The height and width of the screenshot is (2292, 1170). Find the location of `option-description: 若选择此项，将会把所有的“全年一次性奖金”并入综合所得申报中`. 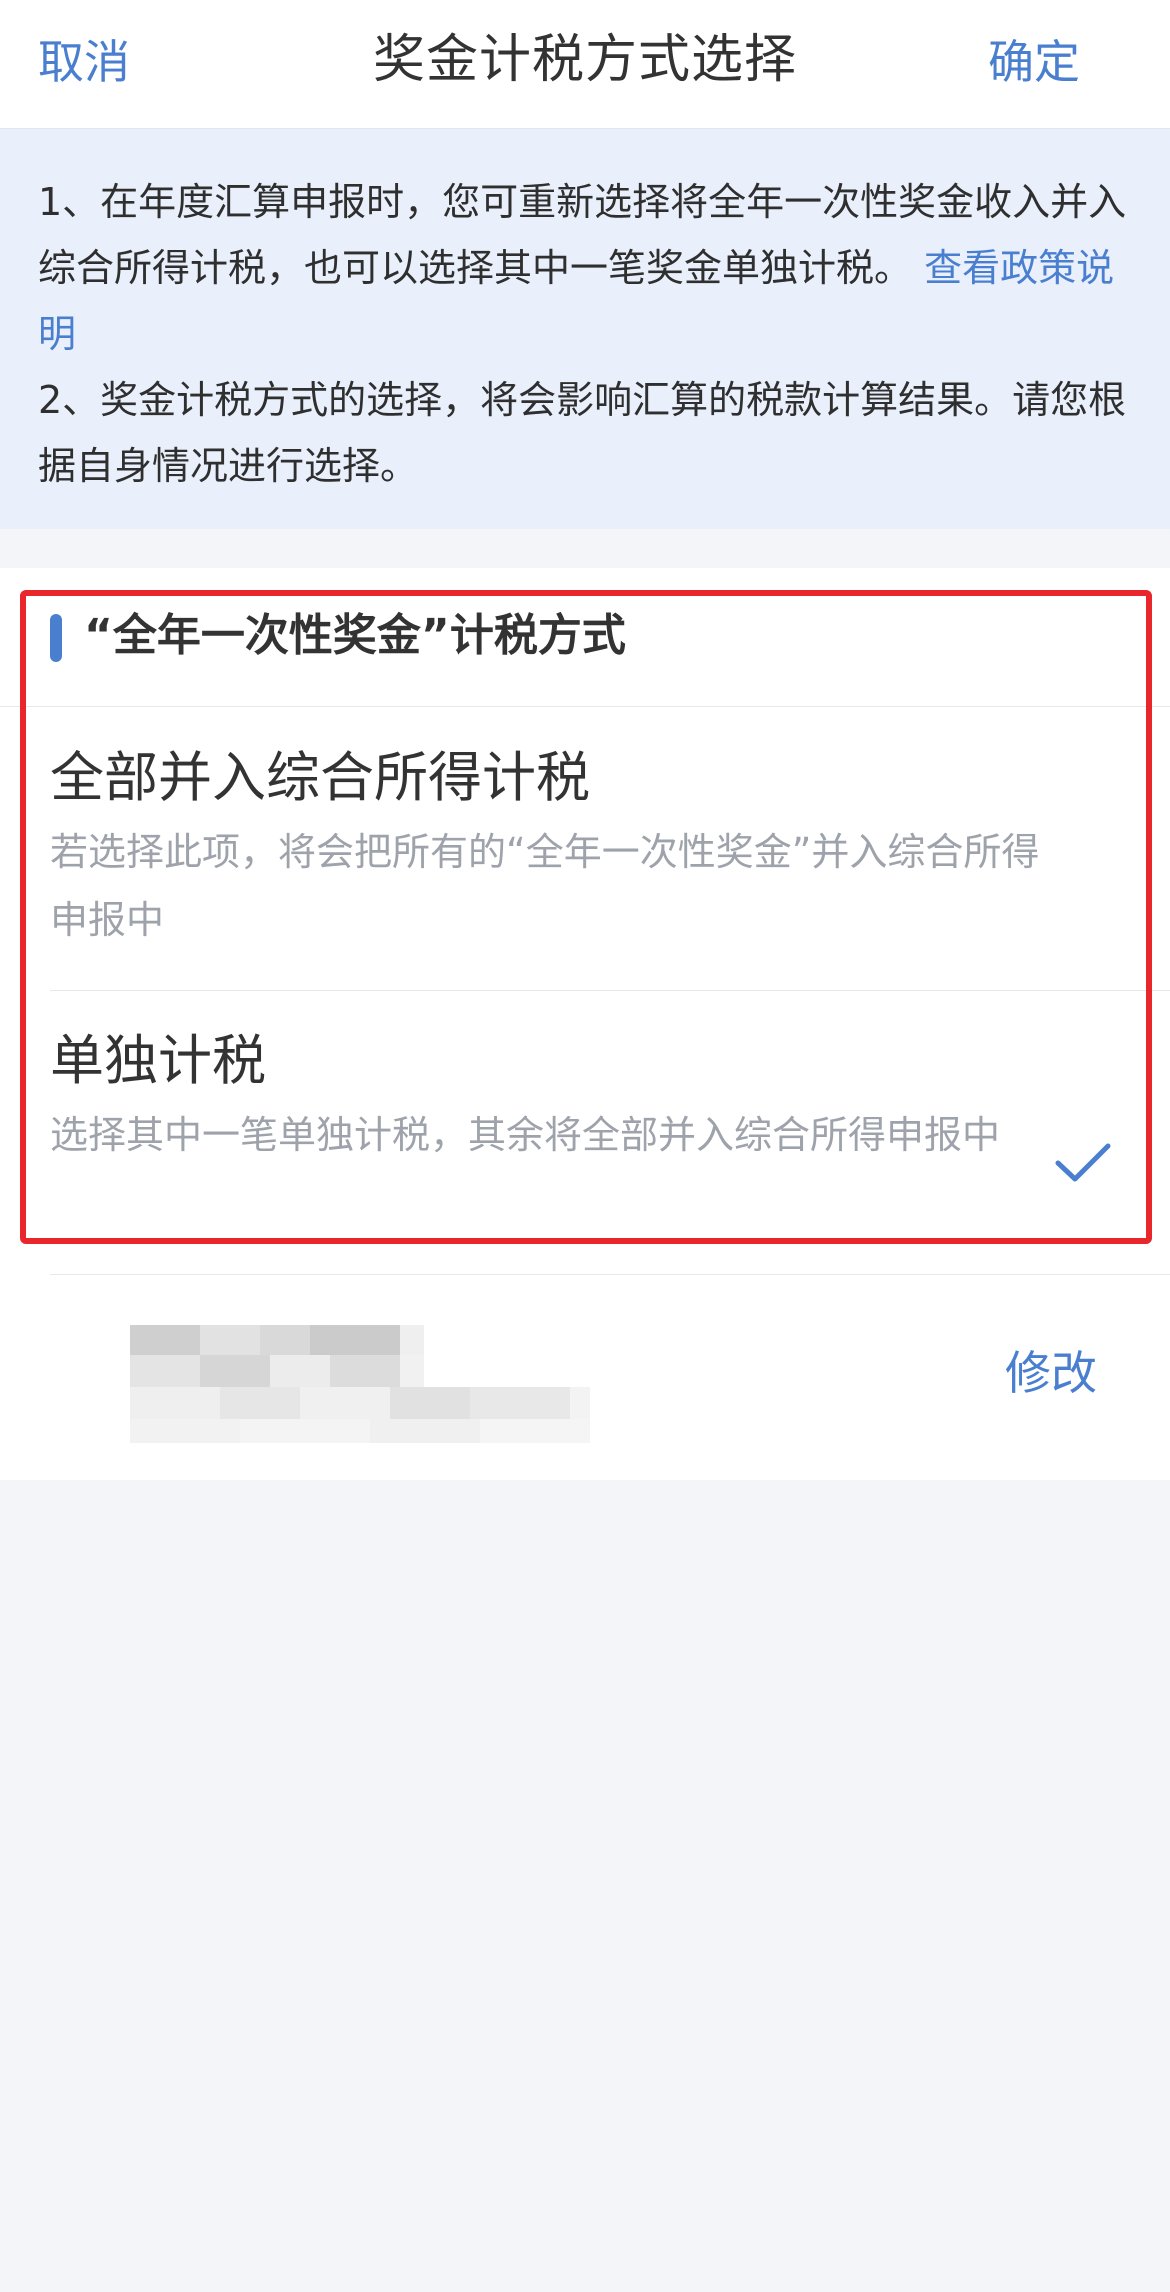

option-description: 若选择此项，将会把所有的“全年一次性奖金”并入综合所得申报中 is located at coordinates (545, 886).